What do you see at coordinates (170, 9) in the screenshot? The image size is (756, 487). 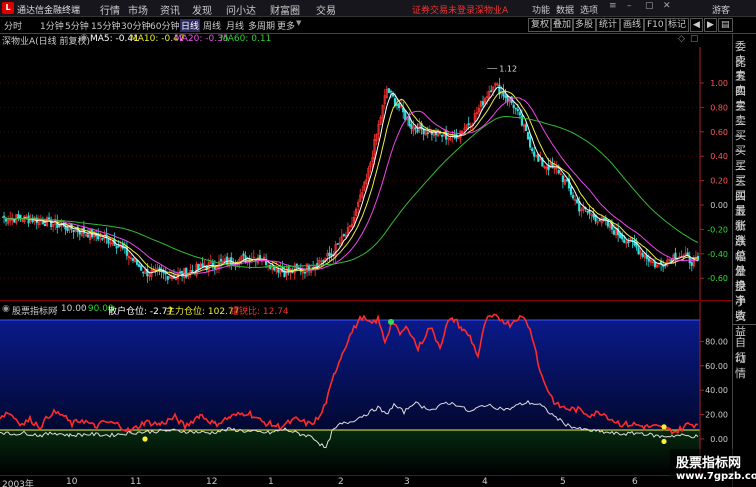 I see `menu-news: 资讯` at bounding box center [170, 9].